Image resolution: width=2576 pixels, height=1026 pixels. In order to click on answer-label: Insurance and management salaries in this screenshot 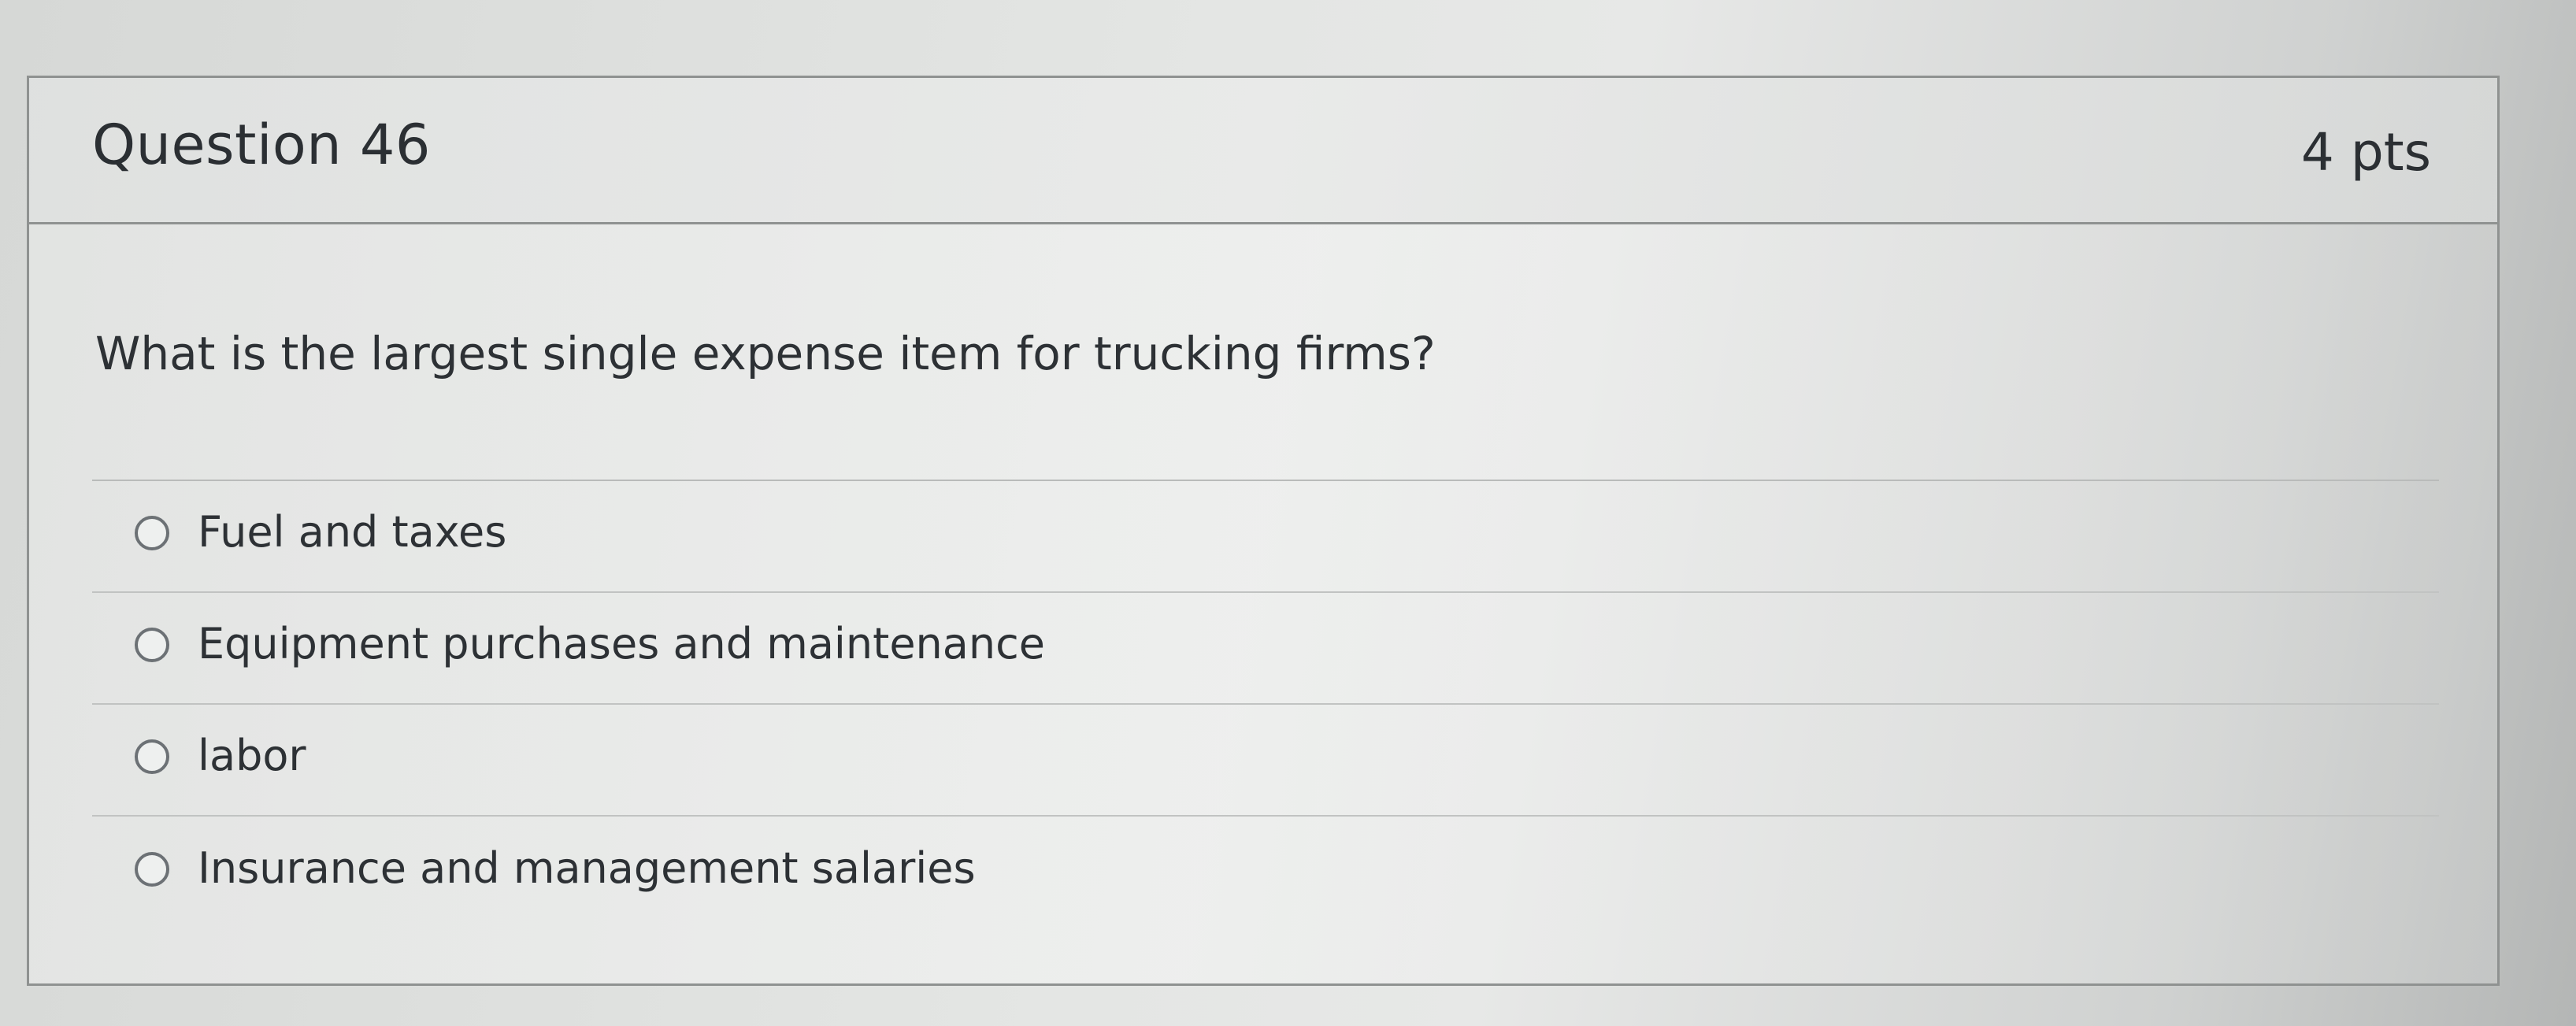, I will do `click(587, 868)`.